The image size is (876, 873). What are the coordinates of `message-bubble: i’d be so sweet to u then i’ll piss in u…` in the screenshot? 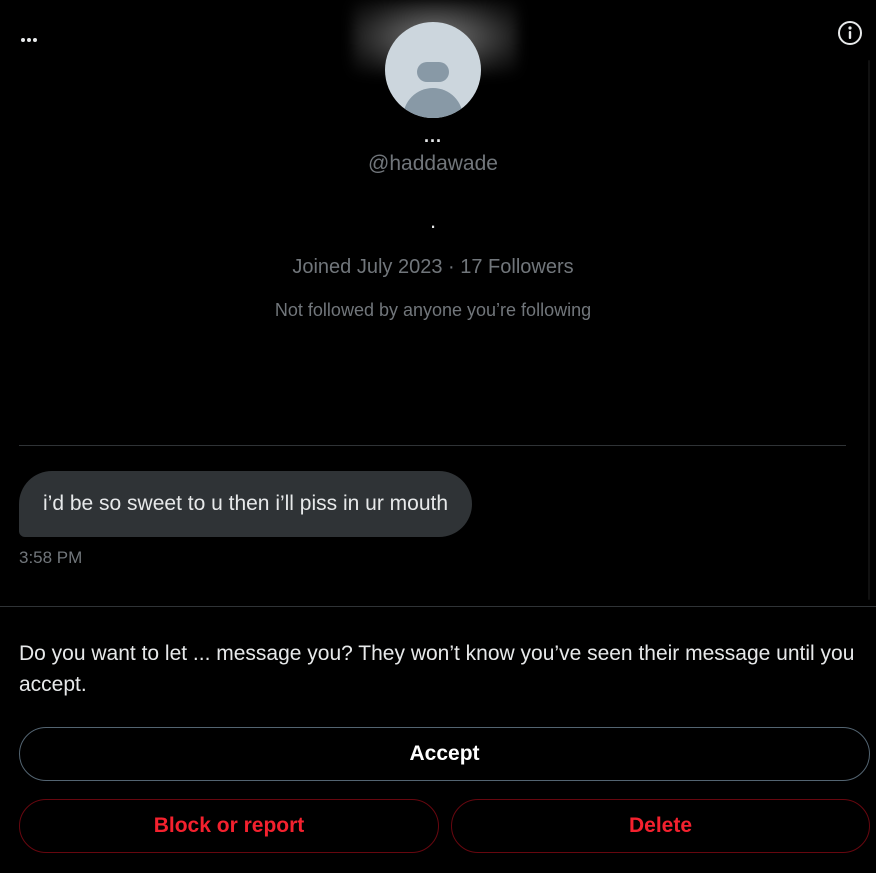 It's located at (246, 504).